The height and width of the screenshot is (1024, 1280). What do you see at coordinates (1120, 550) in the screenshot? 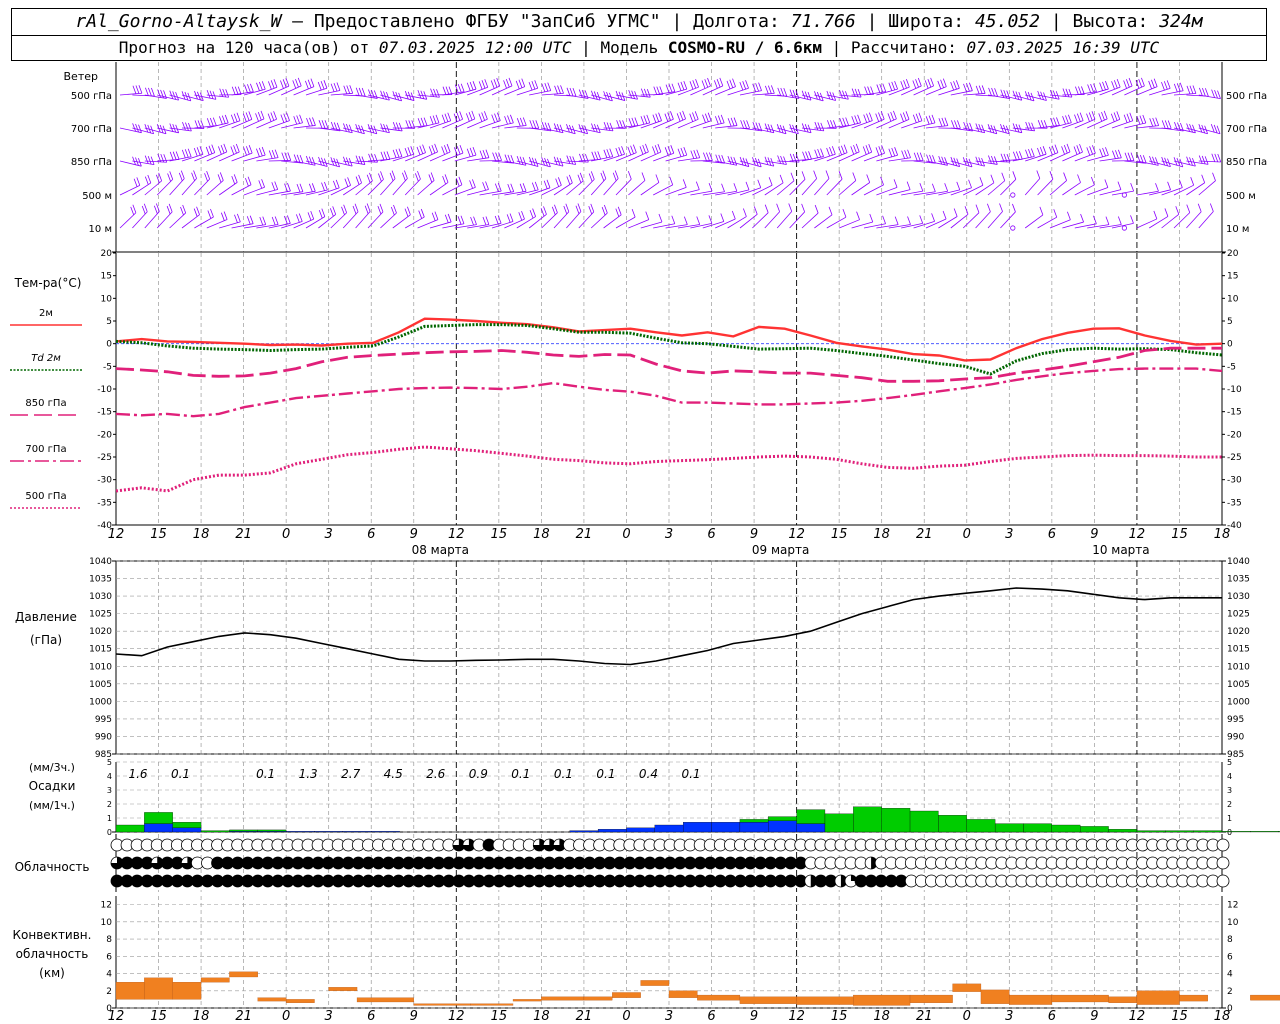
I see `date-label: 10 марта` at bounding box center [1120, 550].